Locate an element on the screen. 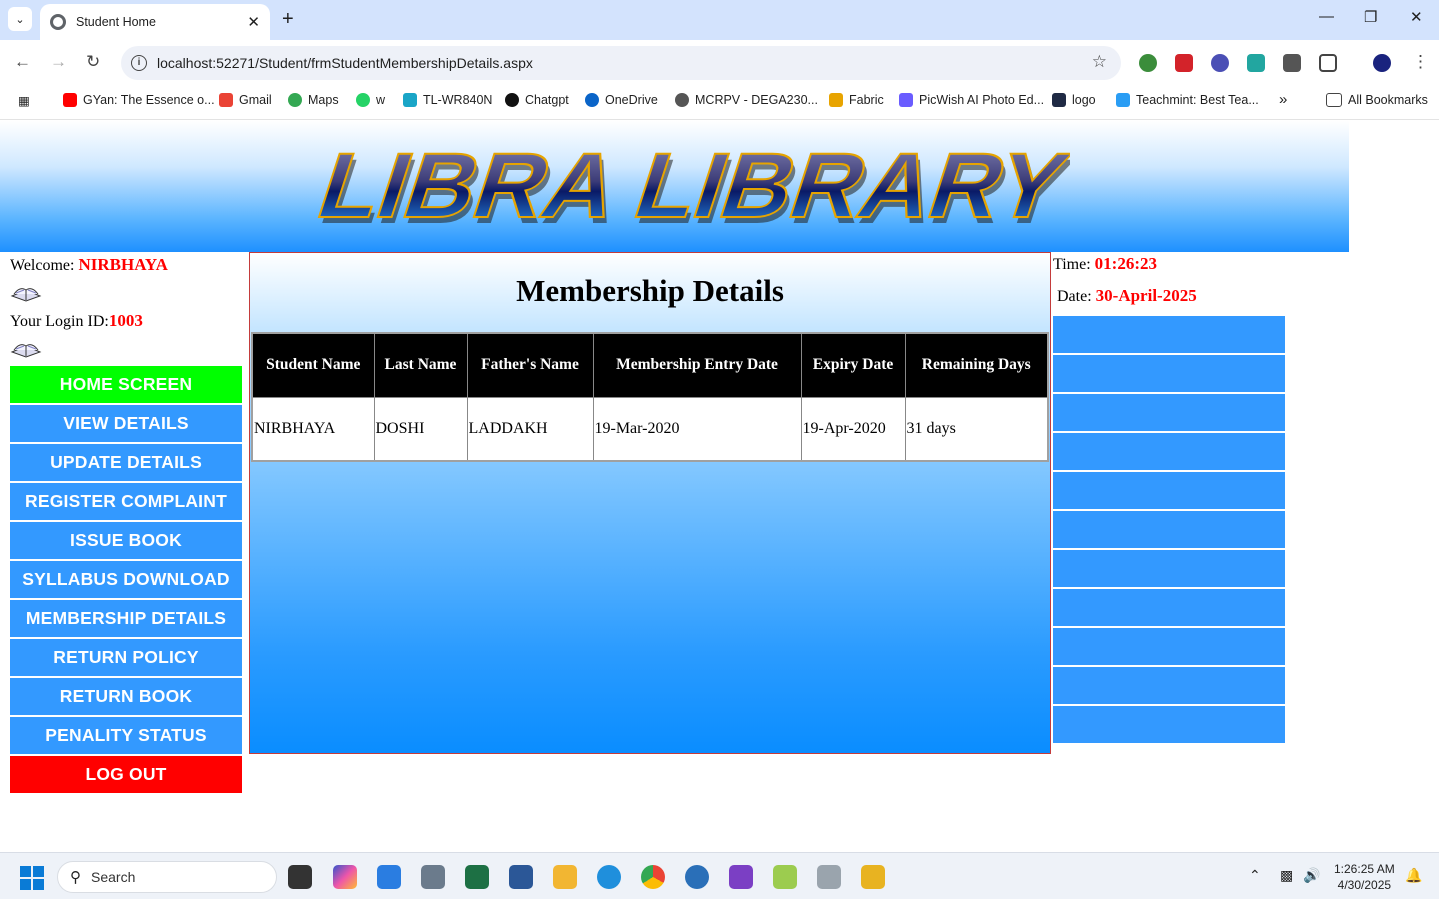 The image size is (1439, 899). extensions-puzzle-icon is located at coordinates (1328, 63).